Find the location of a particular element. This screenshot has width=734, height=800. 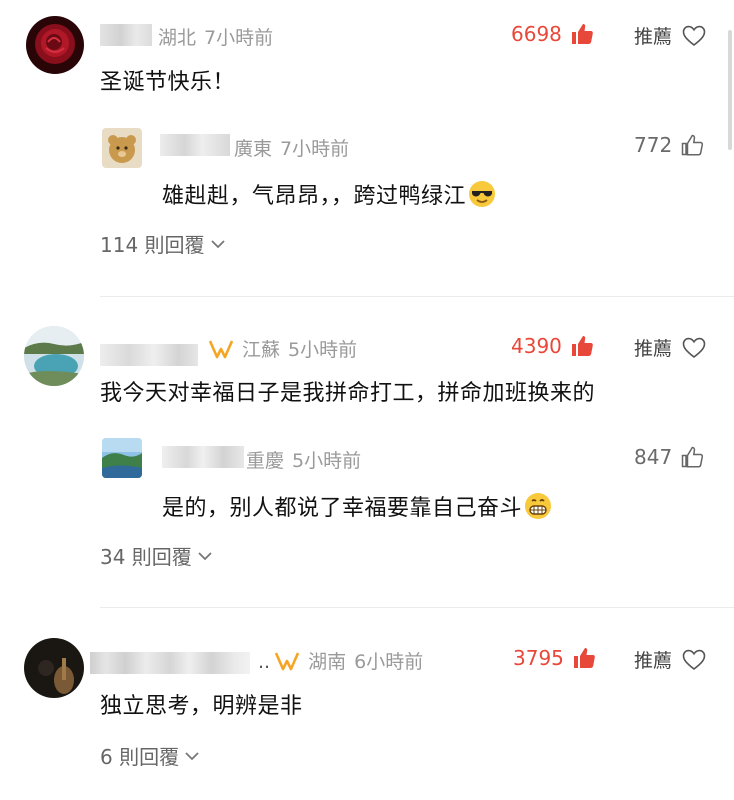

view-replies-button: 114 則回覆 is located at coordinates (162, 243).